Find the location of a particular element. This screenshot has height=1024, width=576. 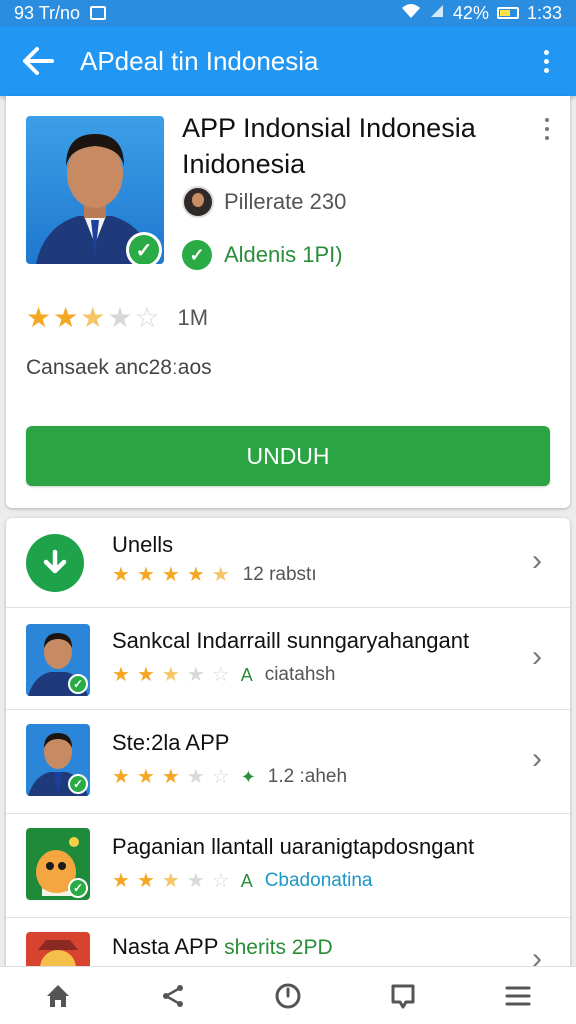

list-item-subtitle: ciatahsh is located at coordinates (300, 674).